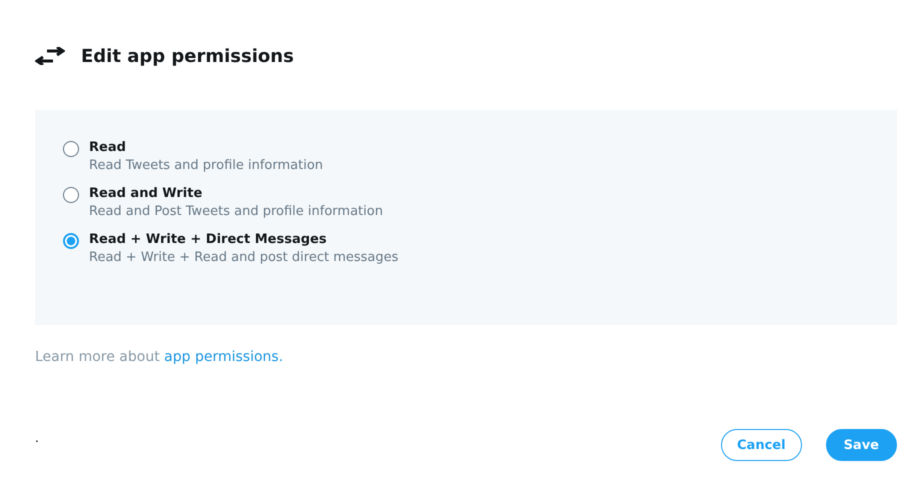 The image size is (920, 489). I want to click on cancel-button: Cancel, so click(761, 445).